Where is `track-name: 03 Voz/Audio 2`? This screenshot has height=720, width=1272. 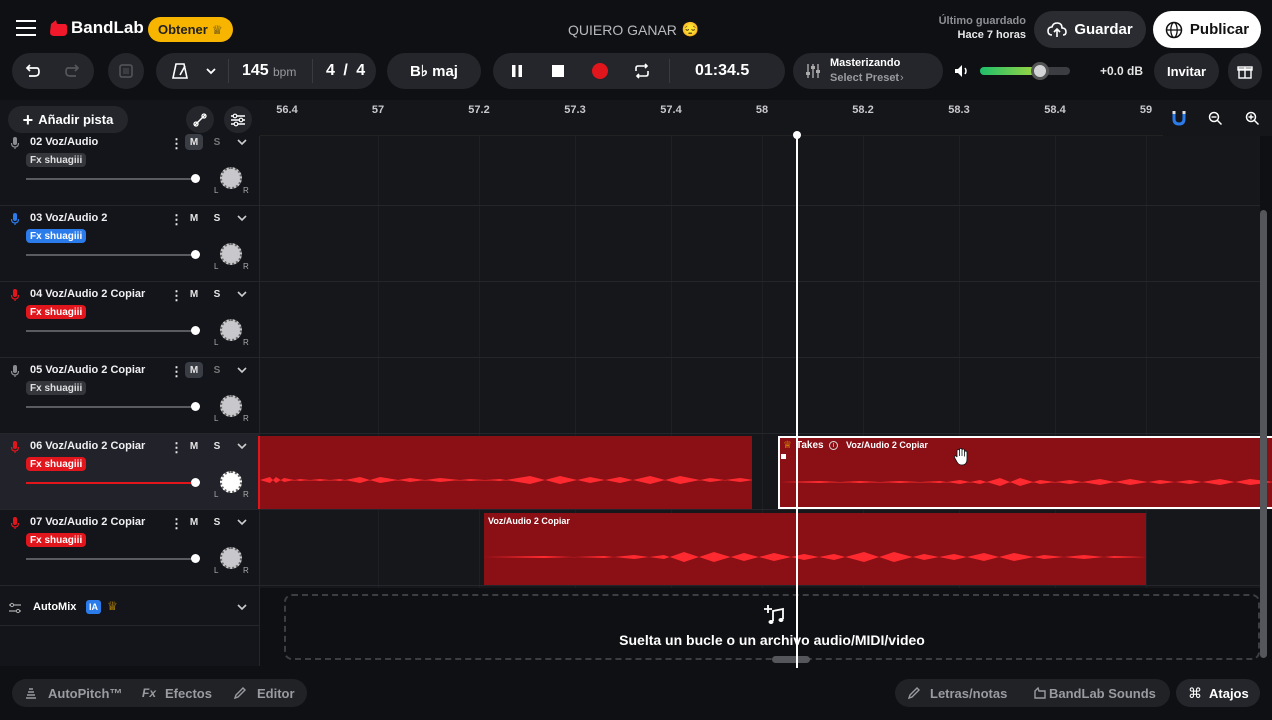 track-name: 03 Voz/Audio 2 is located at coordinates (68, 218).